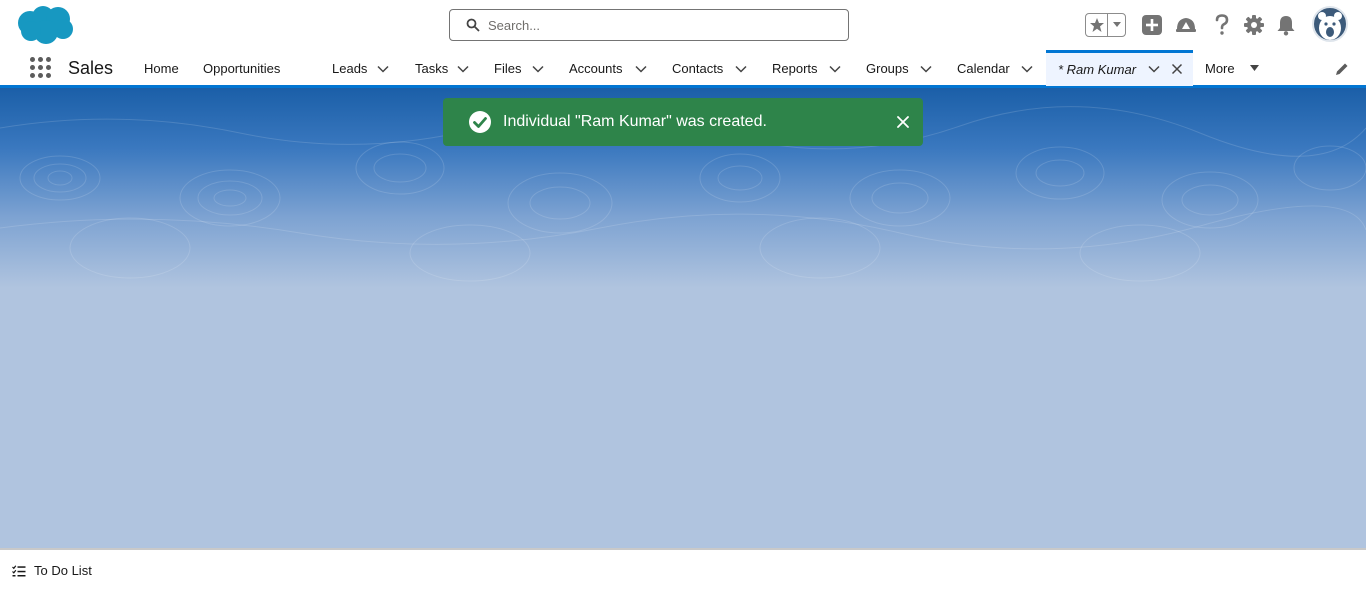 Image resolution: width=1366 pixels, height=589 pixels. Describe the element at coordinates (538, 69) in the screenshot. I see `files-menu-chevron-icon` at that location.